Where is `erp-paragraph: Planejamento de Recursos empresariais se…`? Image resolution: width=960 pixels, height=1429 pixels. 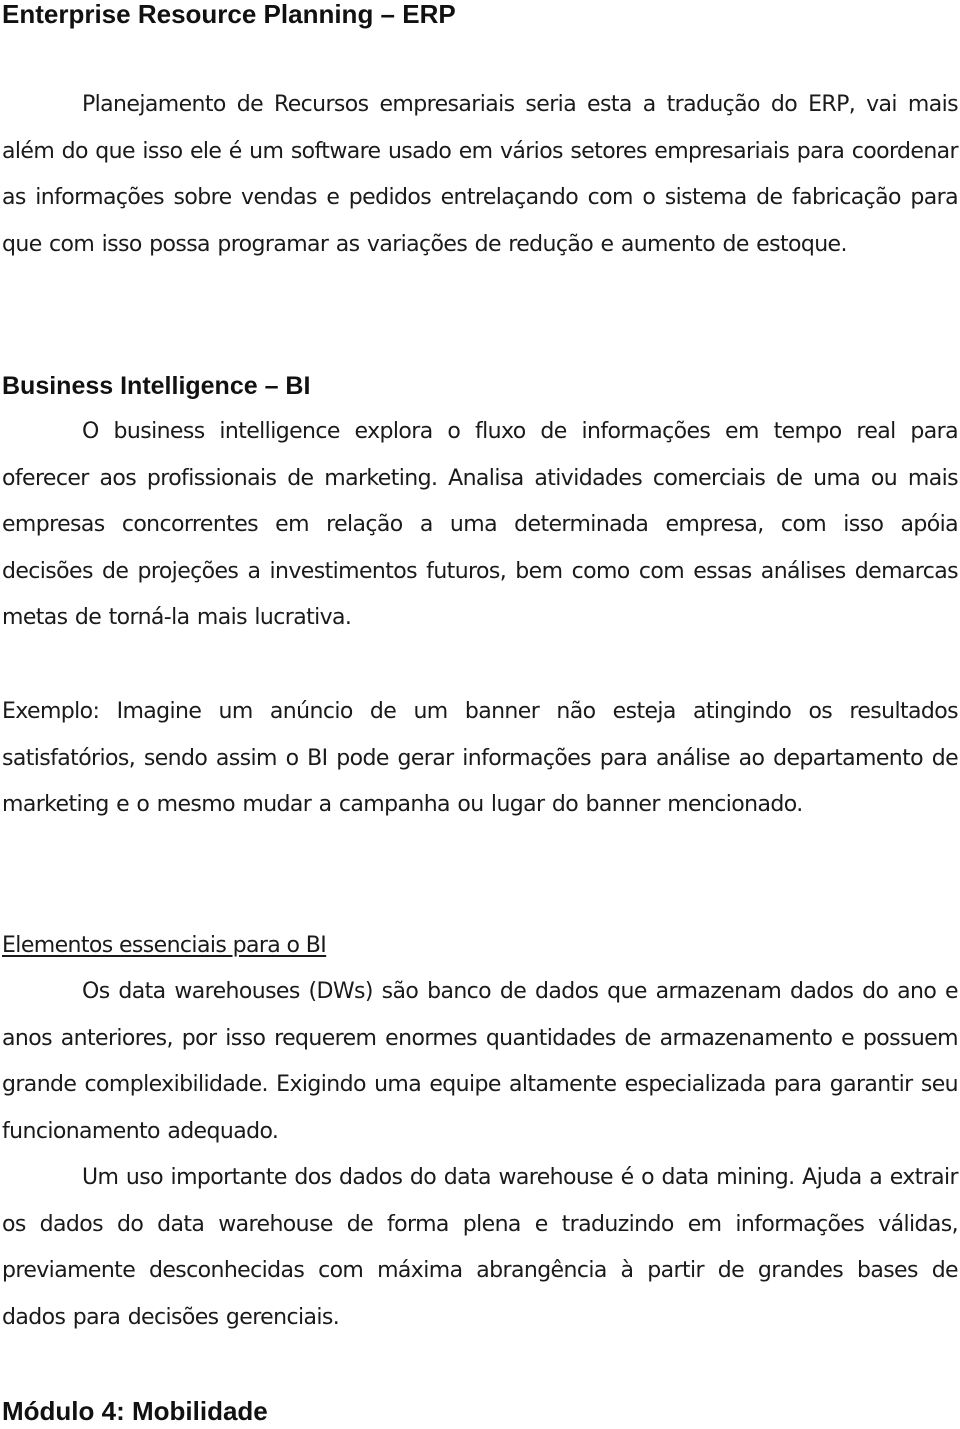 erp-paragraph: Planejamento de Recursos empresariais se… is located at coordinates (480, 174).